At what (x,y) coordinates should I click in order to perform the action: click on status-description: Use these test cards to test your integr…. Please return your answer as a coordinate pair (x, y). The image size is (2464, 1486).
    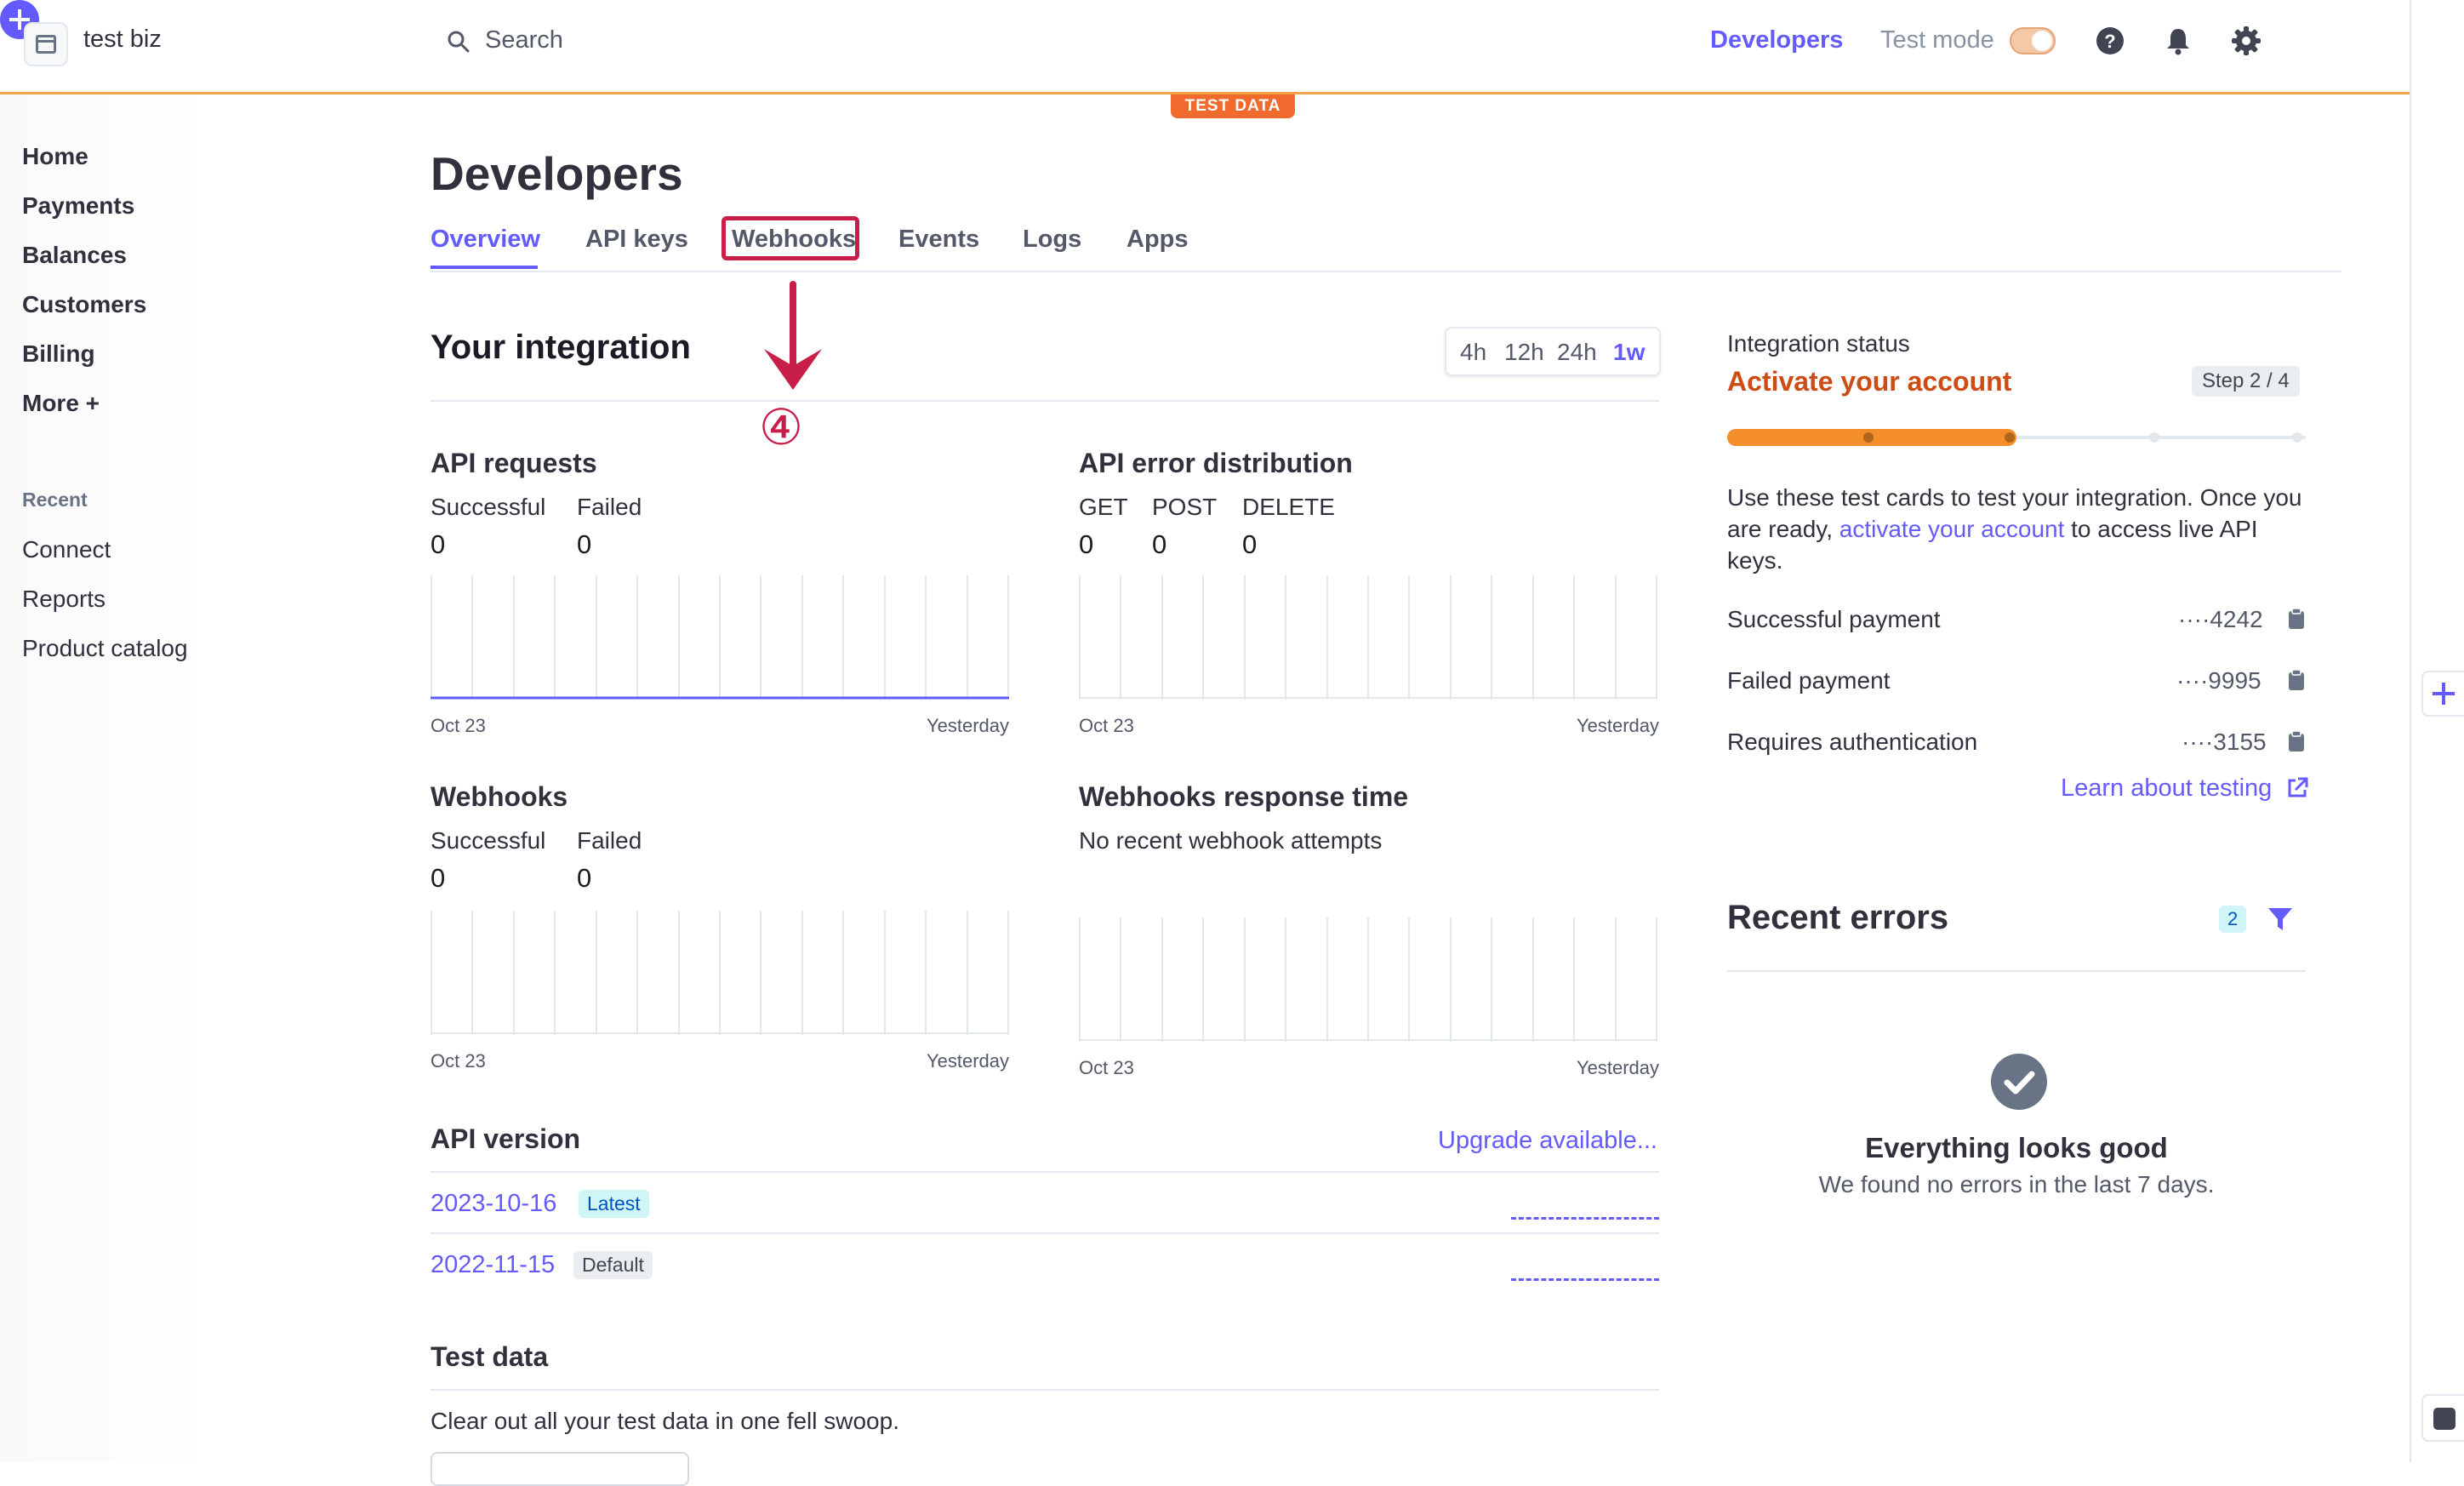
    Looking at the image, I should click on (2021, 529).